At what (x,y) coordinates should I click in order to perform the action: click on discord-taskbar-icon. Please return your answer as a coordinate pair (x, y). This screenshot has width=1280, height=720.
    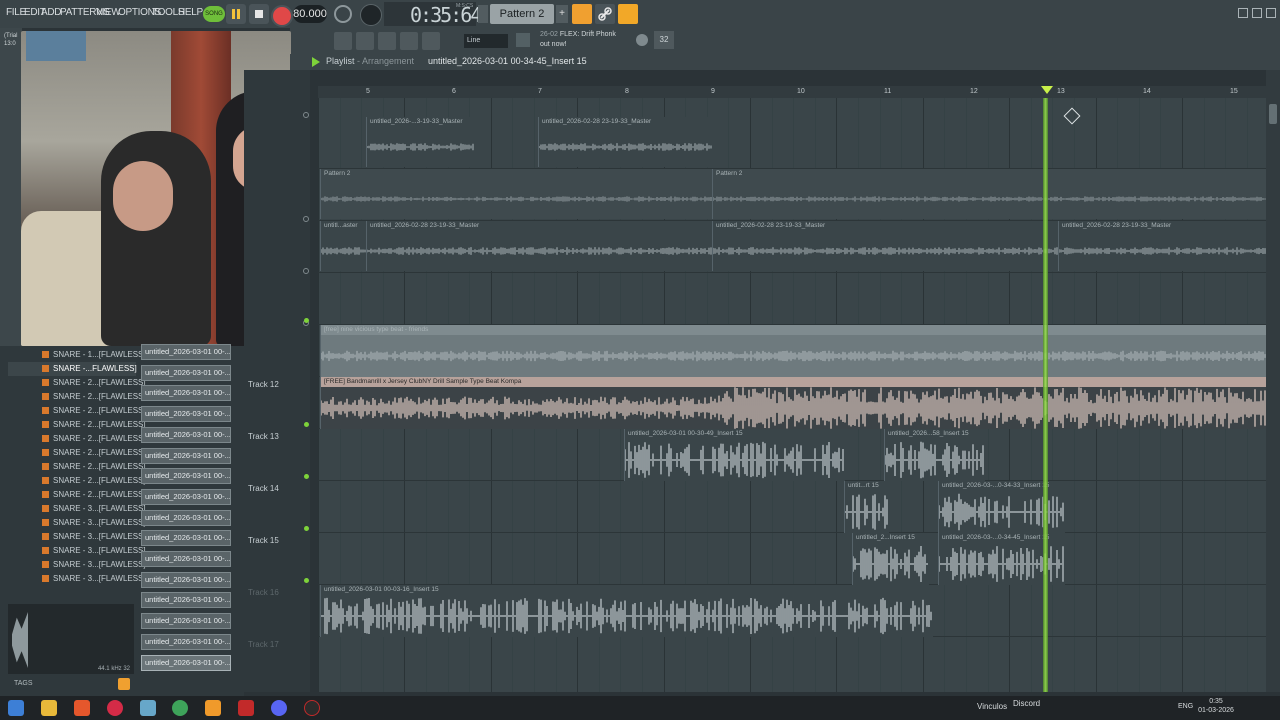
    Looking at the image, I should click on (279, 708).